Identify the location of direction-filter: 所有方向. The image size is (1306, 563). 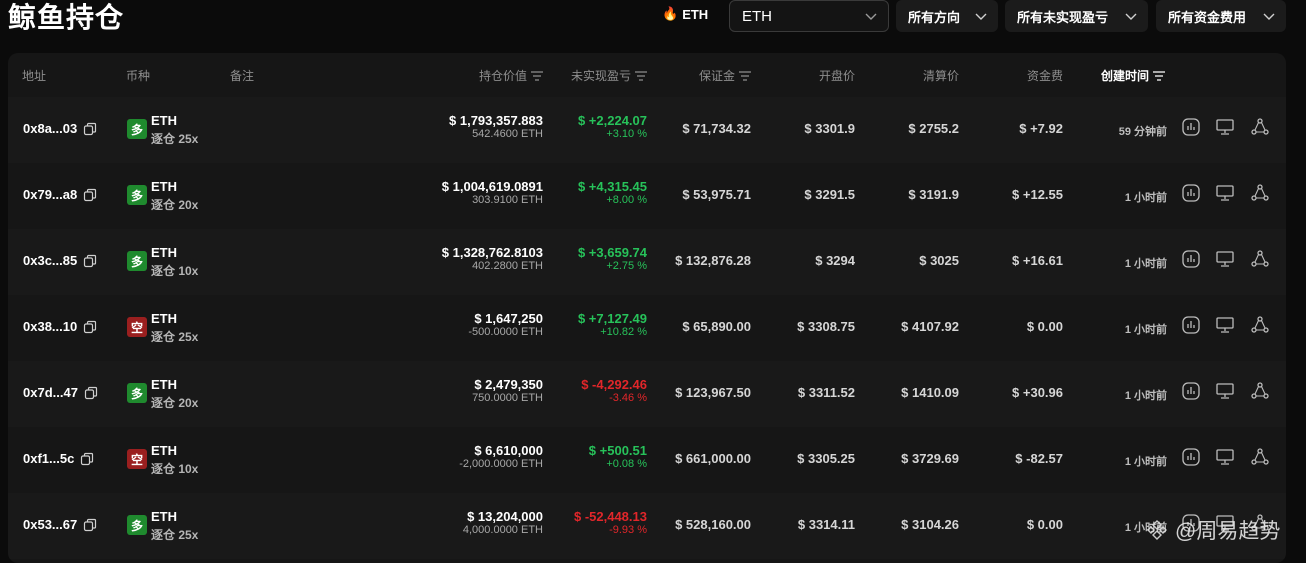
(947, 16).